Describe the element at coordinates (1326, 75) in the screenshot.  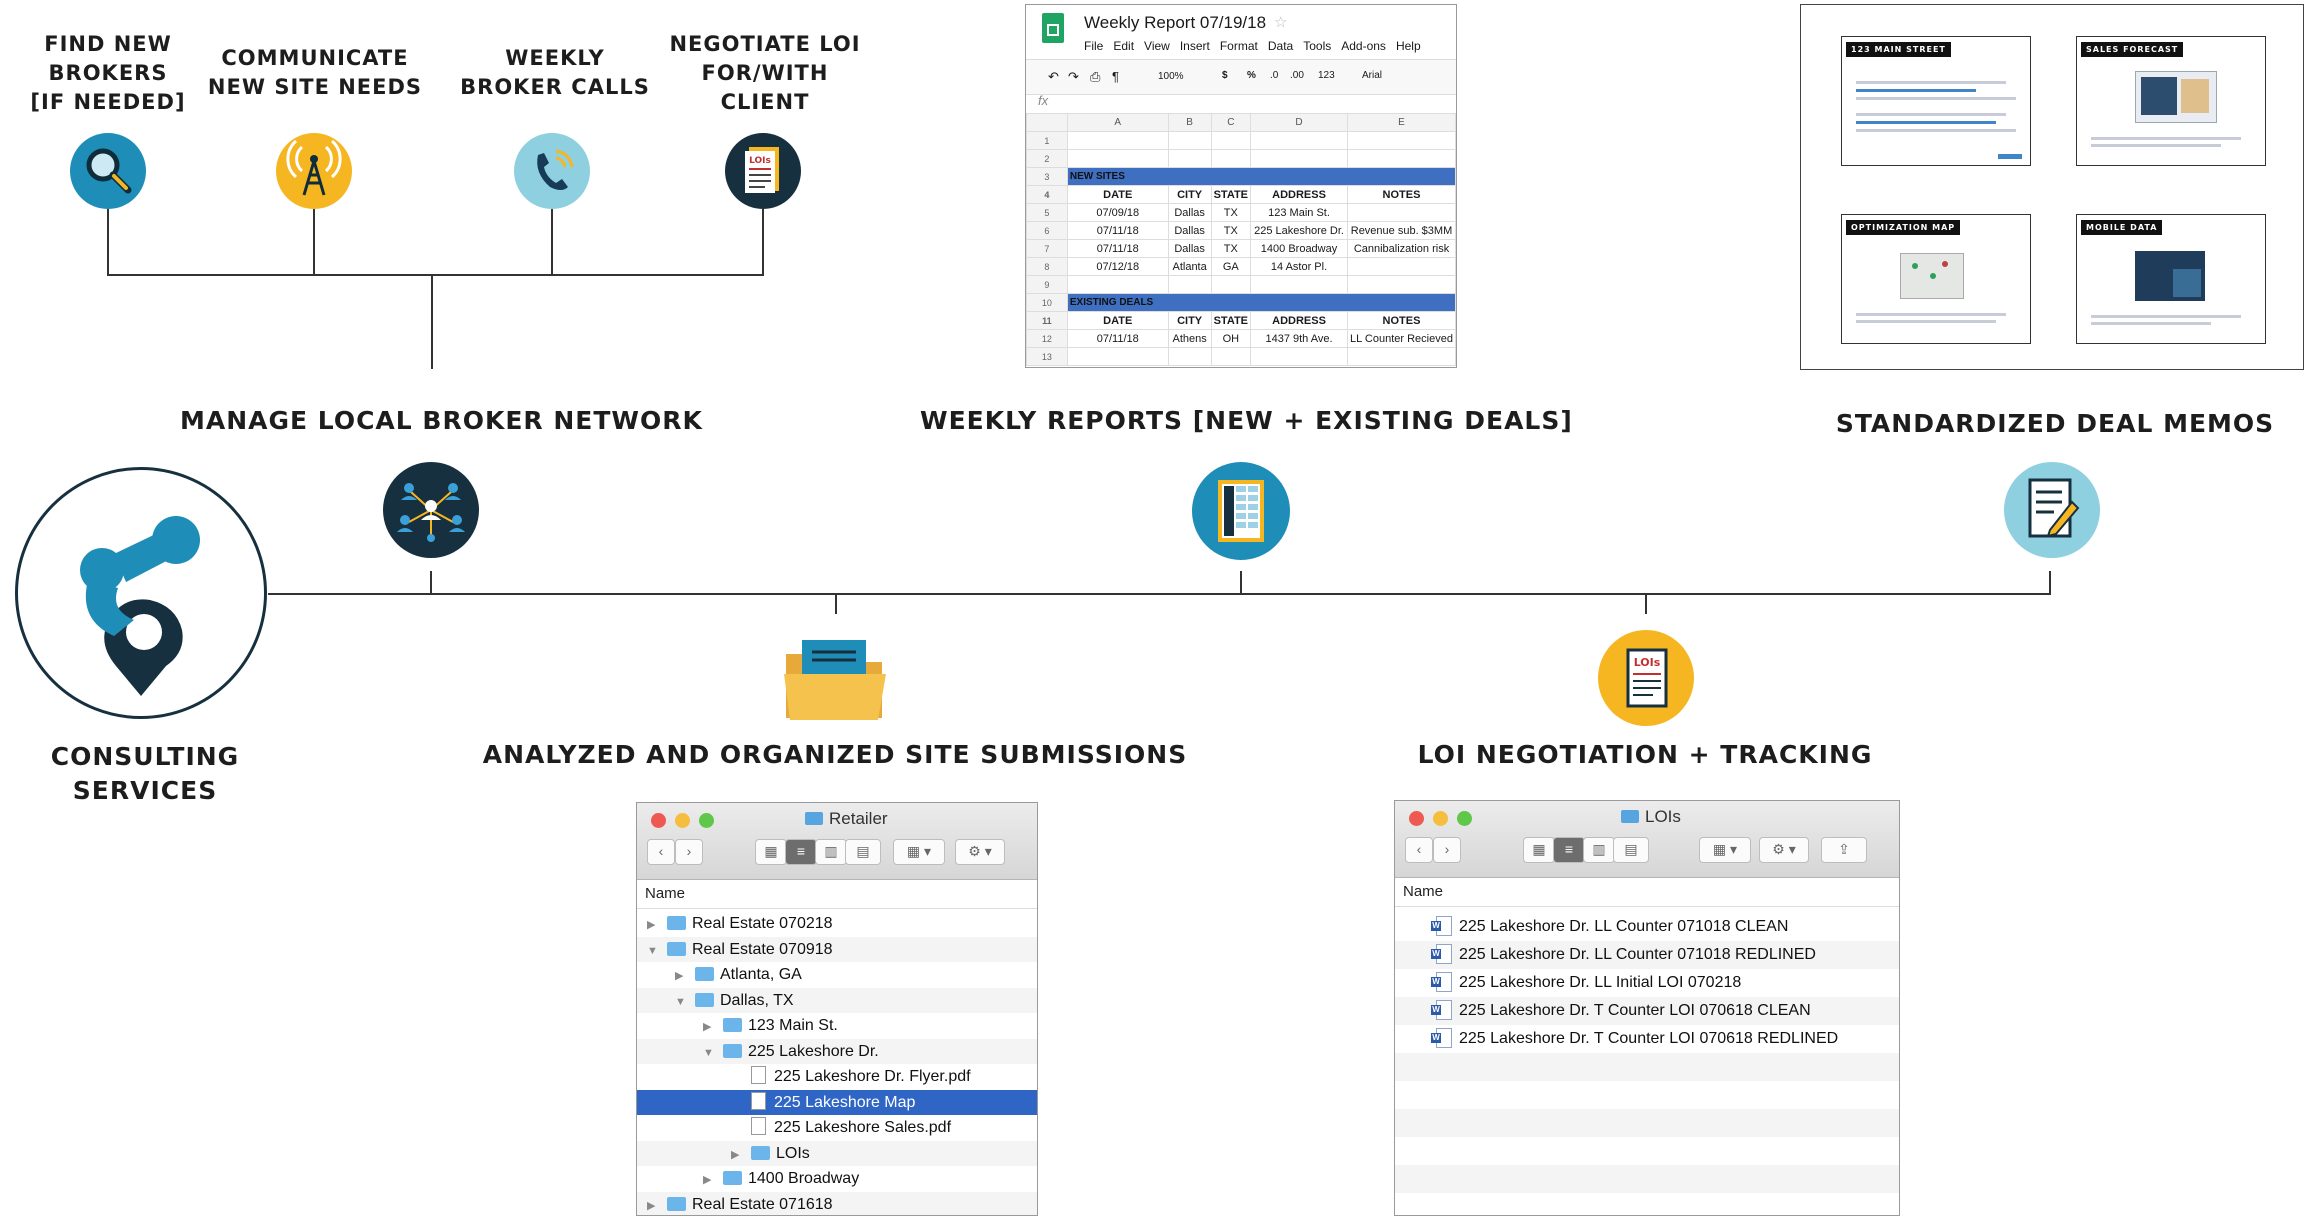
I see `number-format-select: 123` at that location.